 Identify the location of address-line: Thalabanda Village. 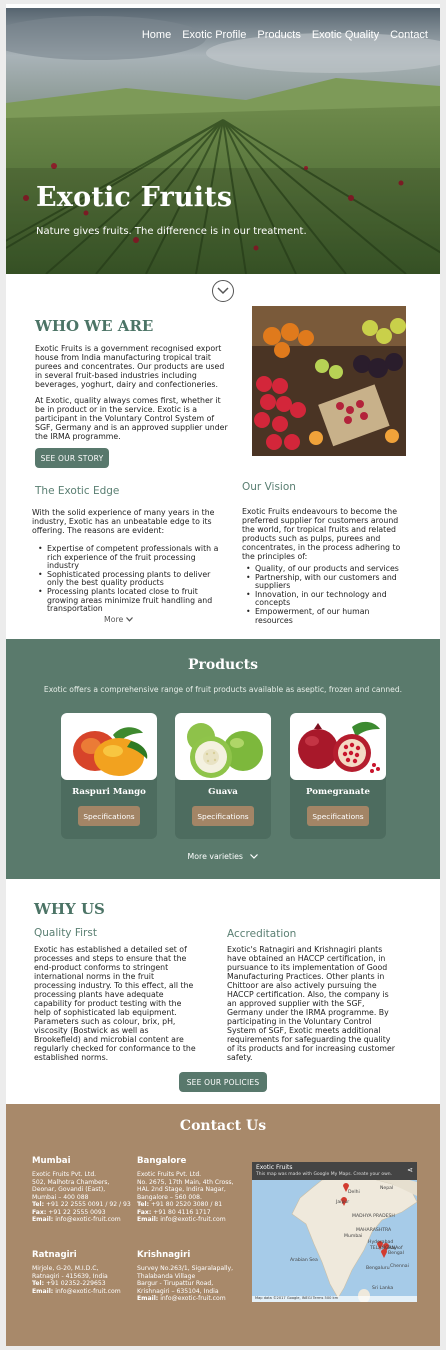
(166, 1276).